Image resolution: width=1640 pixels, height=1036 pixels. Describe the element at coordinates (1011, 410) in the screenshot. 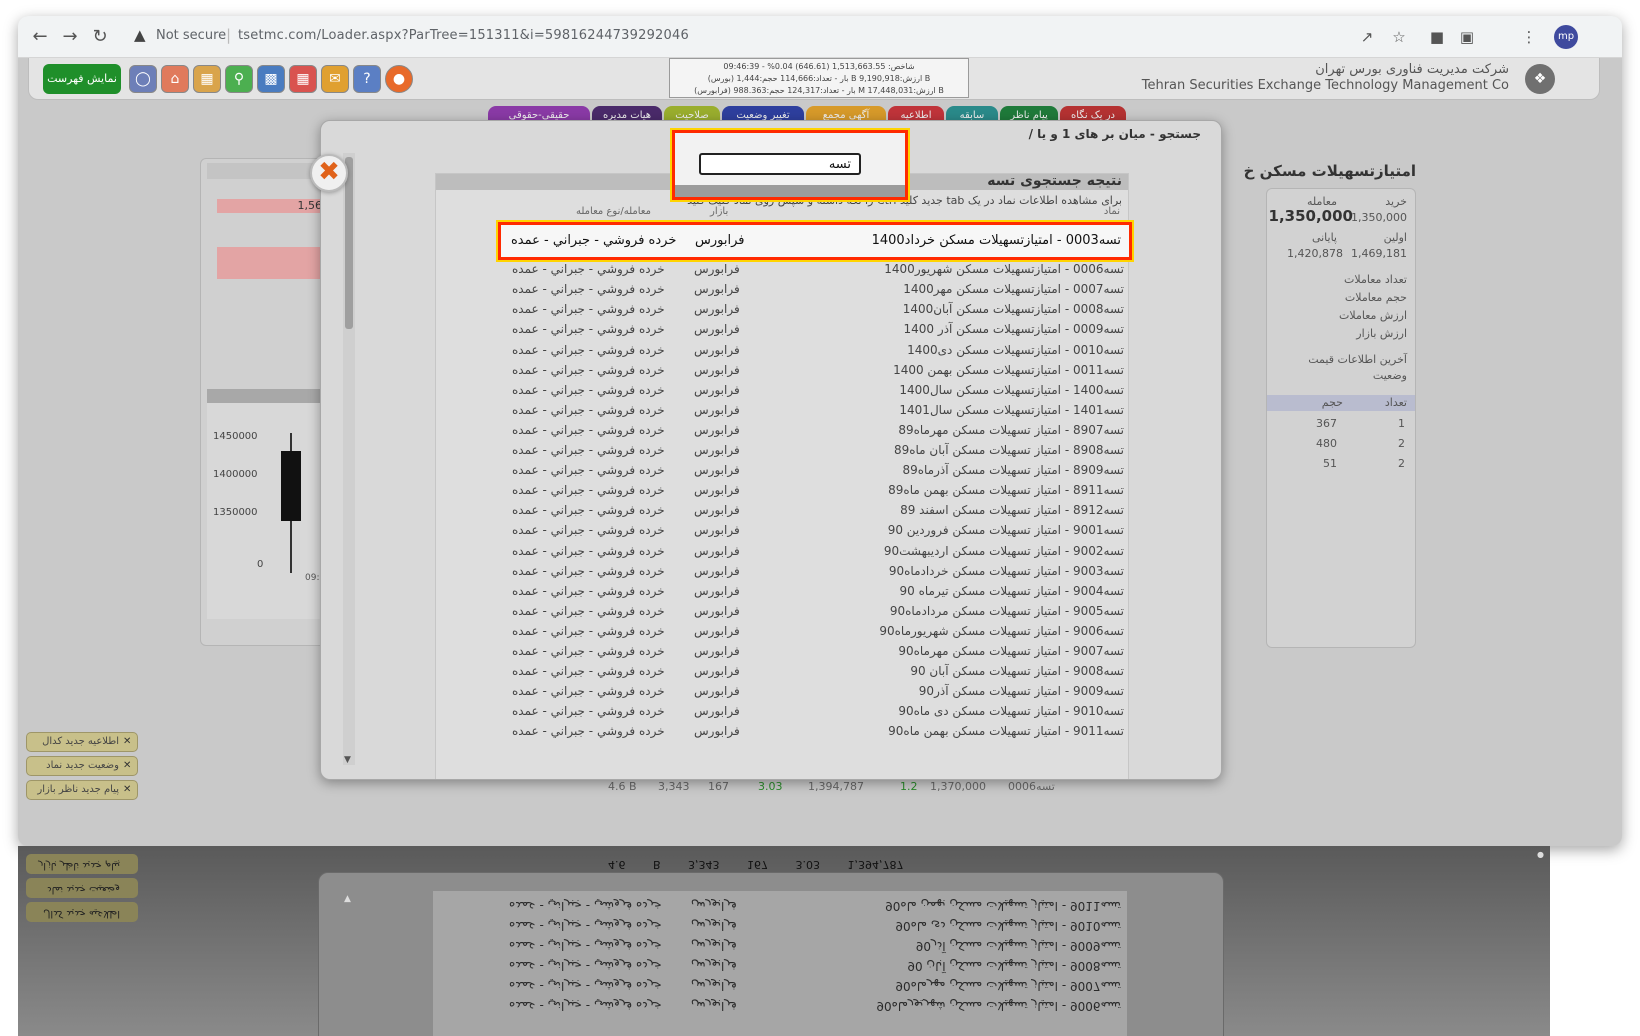

I see `result-name: تسه1401 - امتیازتسهیلات مسکن سال1401` at that location.